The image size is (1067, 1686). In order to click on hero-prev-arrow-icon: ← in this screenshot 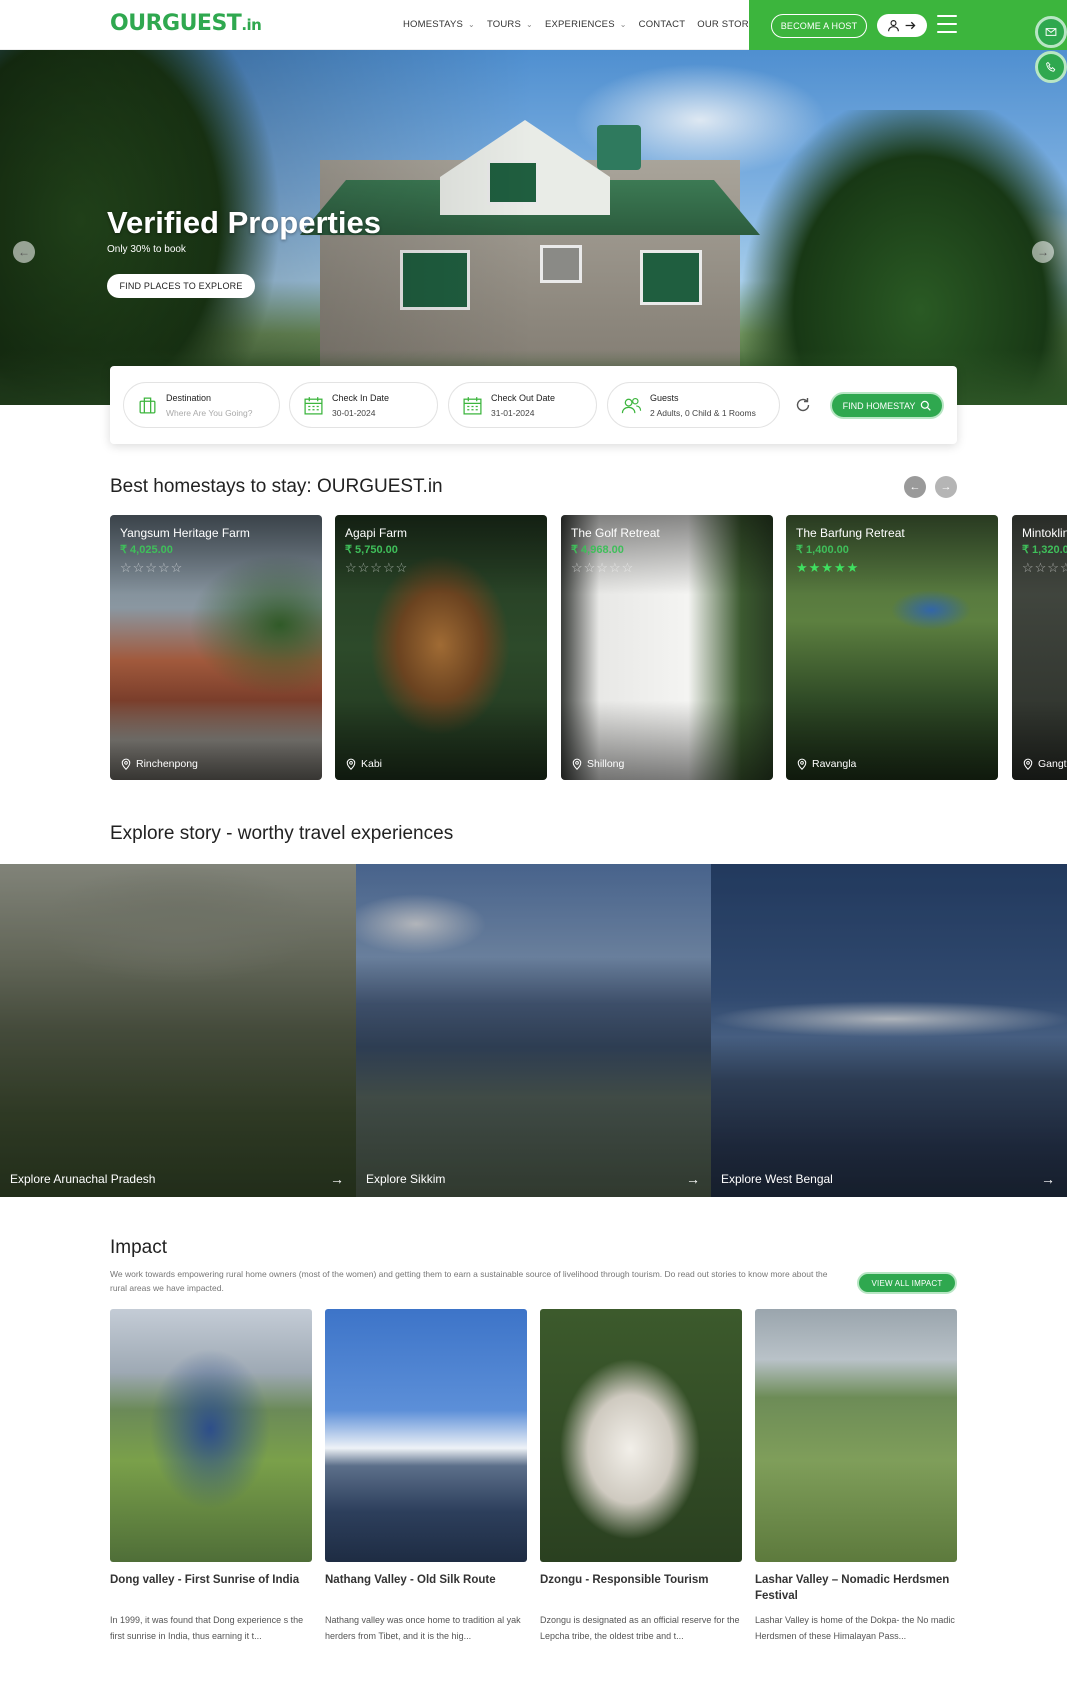, I will do `click(24, 252)`.